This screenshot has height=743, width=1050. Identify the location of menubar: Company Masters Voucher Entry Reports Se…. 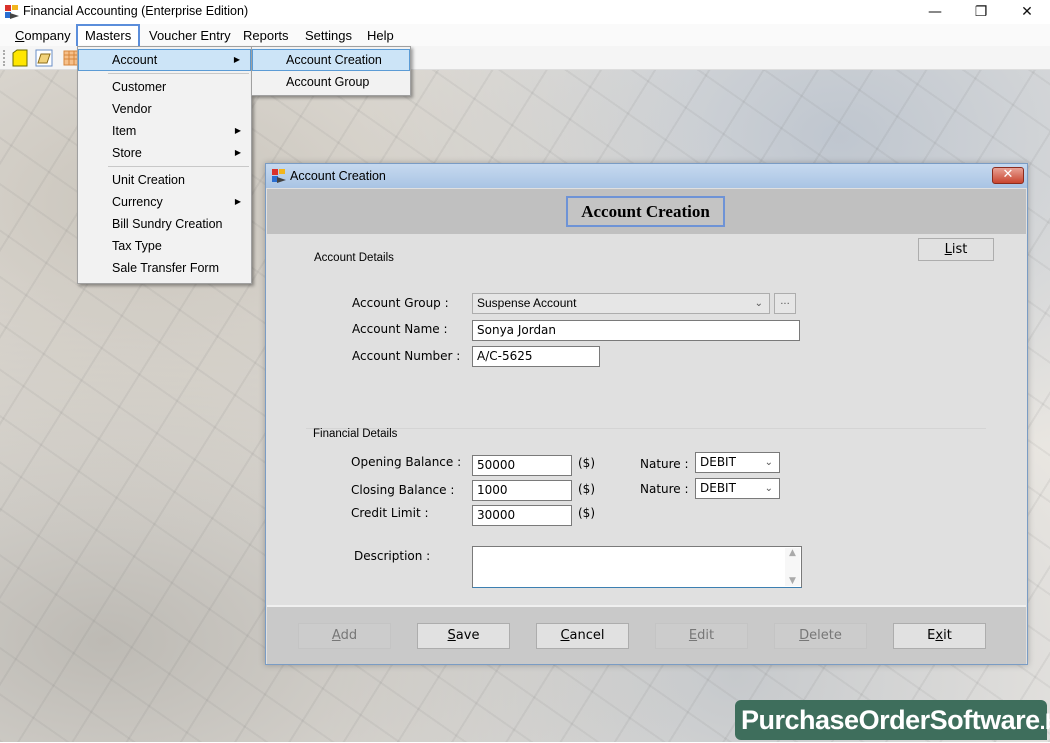
(525, 36).